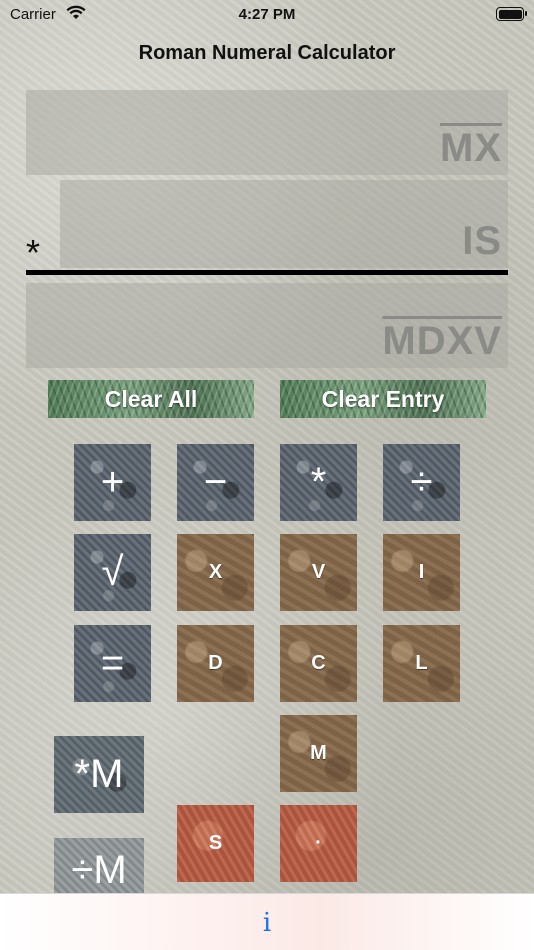 The image size is (534, 950). I want to click on multiply-button: *, so click(318, 482).